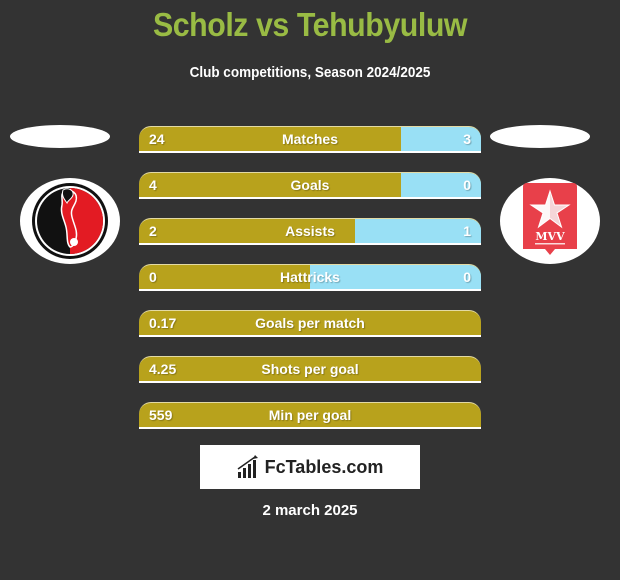 The image size is (620, 580). Describe the element at coordinates (540, 136) in the screenshot. I see `right-player-oval` at that location.